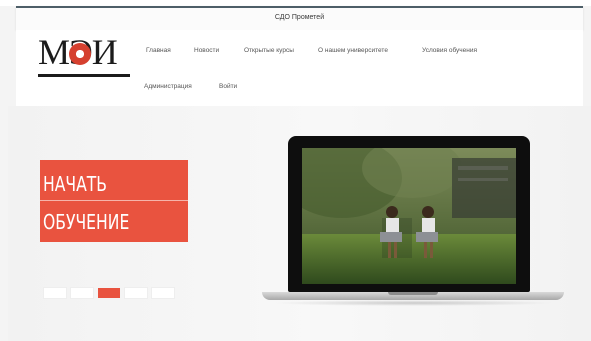  Describe the element at coordinates (168, 86) in the screenshot. I see `nav-item-administration: Администрация` at that location.